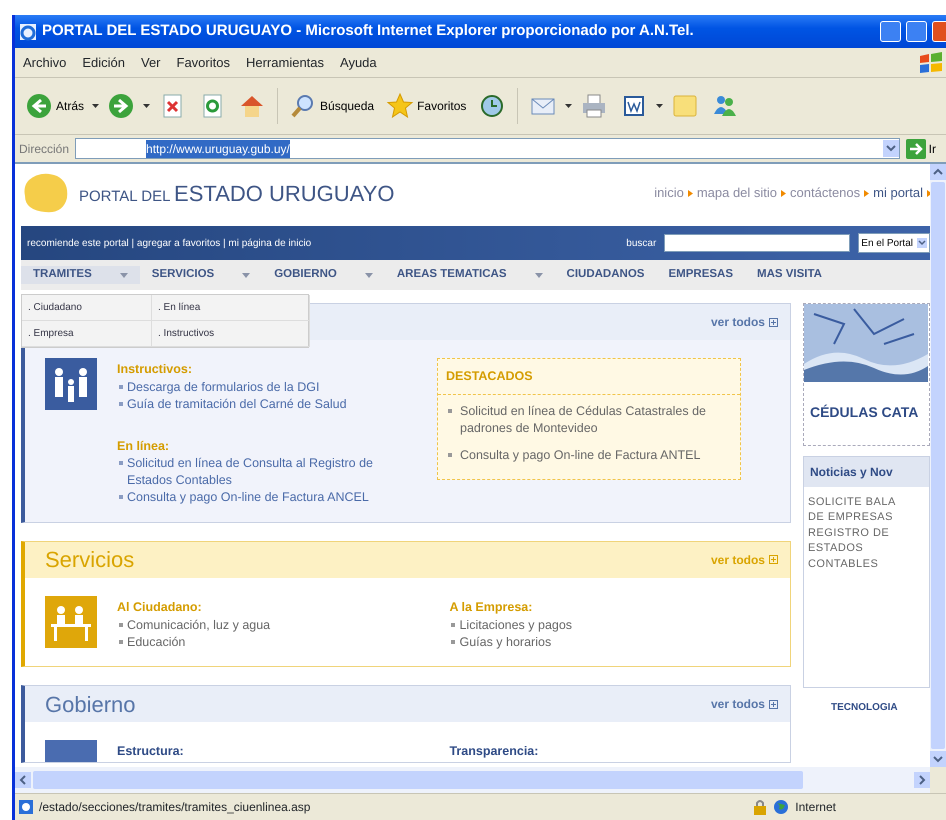  What do you see at coordinates (701, 275) in the screenshot?
I see `menu-tab: EMPRESAS` at bounding box center [701, 275].